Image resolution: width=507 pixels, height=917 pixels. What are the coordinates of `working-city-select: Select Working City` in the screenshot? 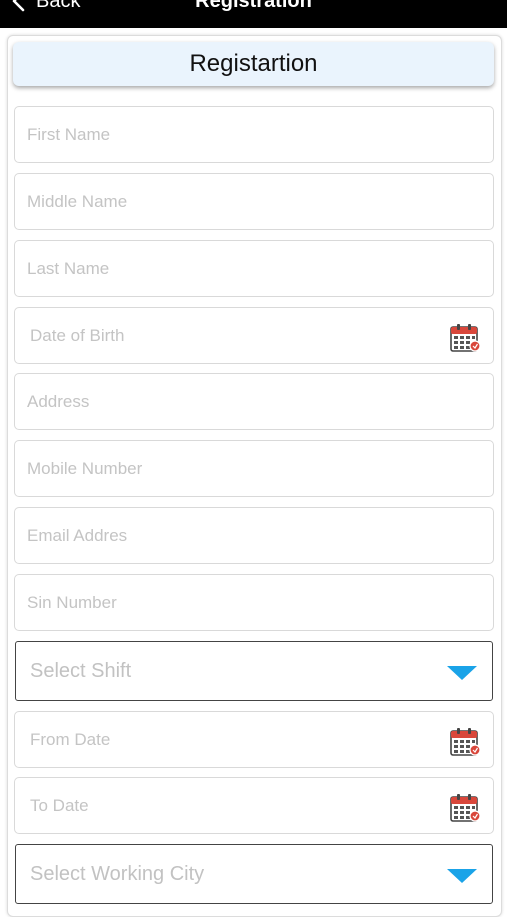 It's located at (254, 874).